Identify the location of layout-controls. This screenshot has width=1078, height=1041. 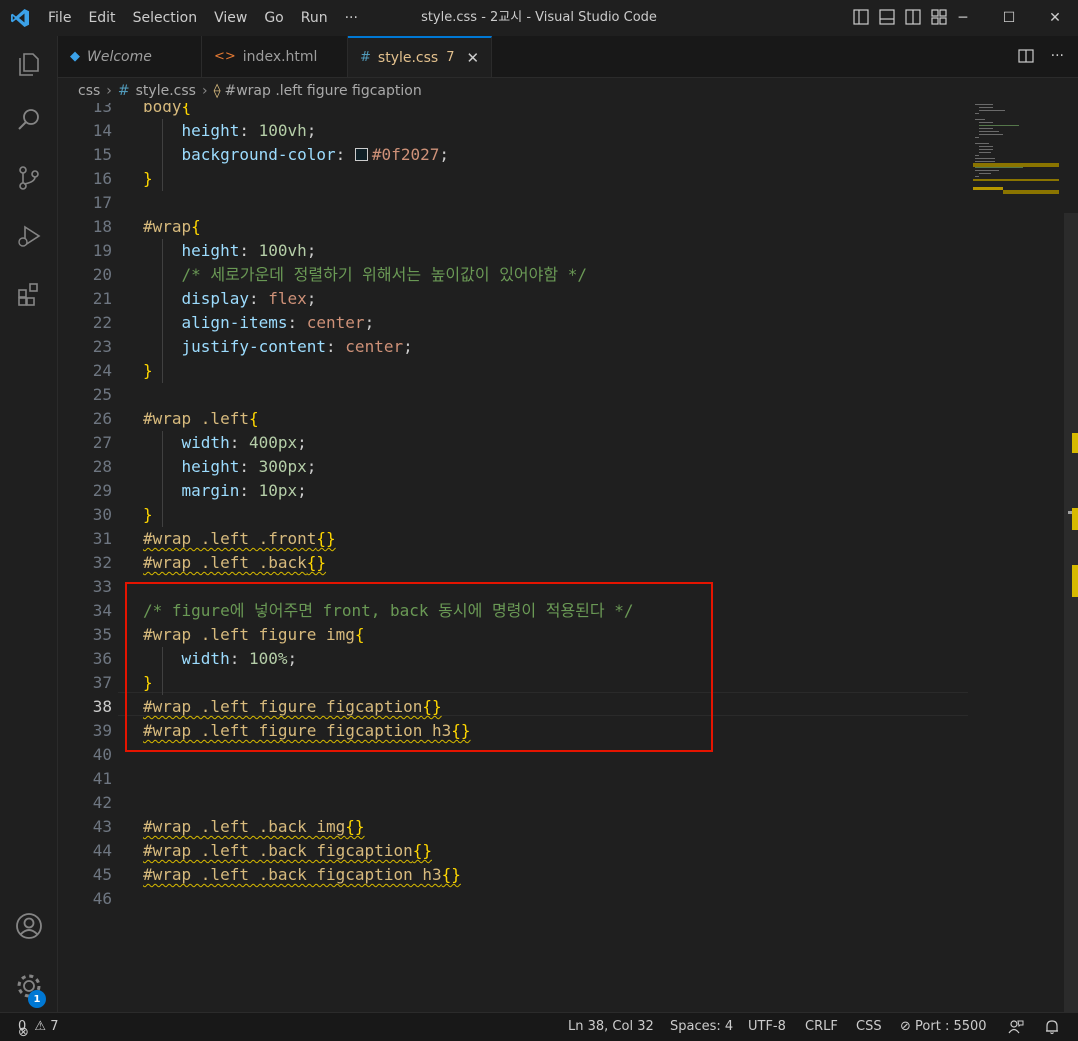
(900, 17).